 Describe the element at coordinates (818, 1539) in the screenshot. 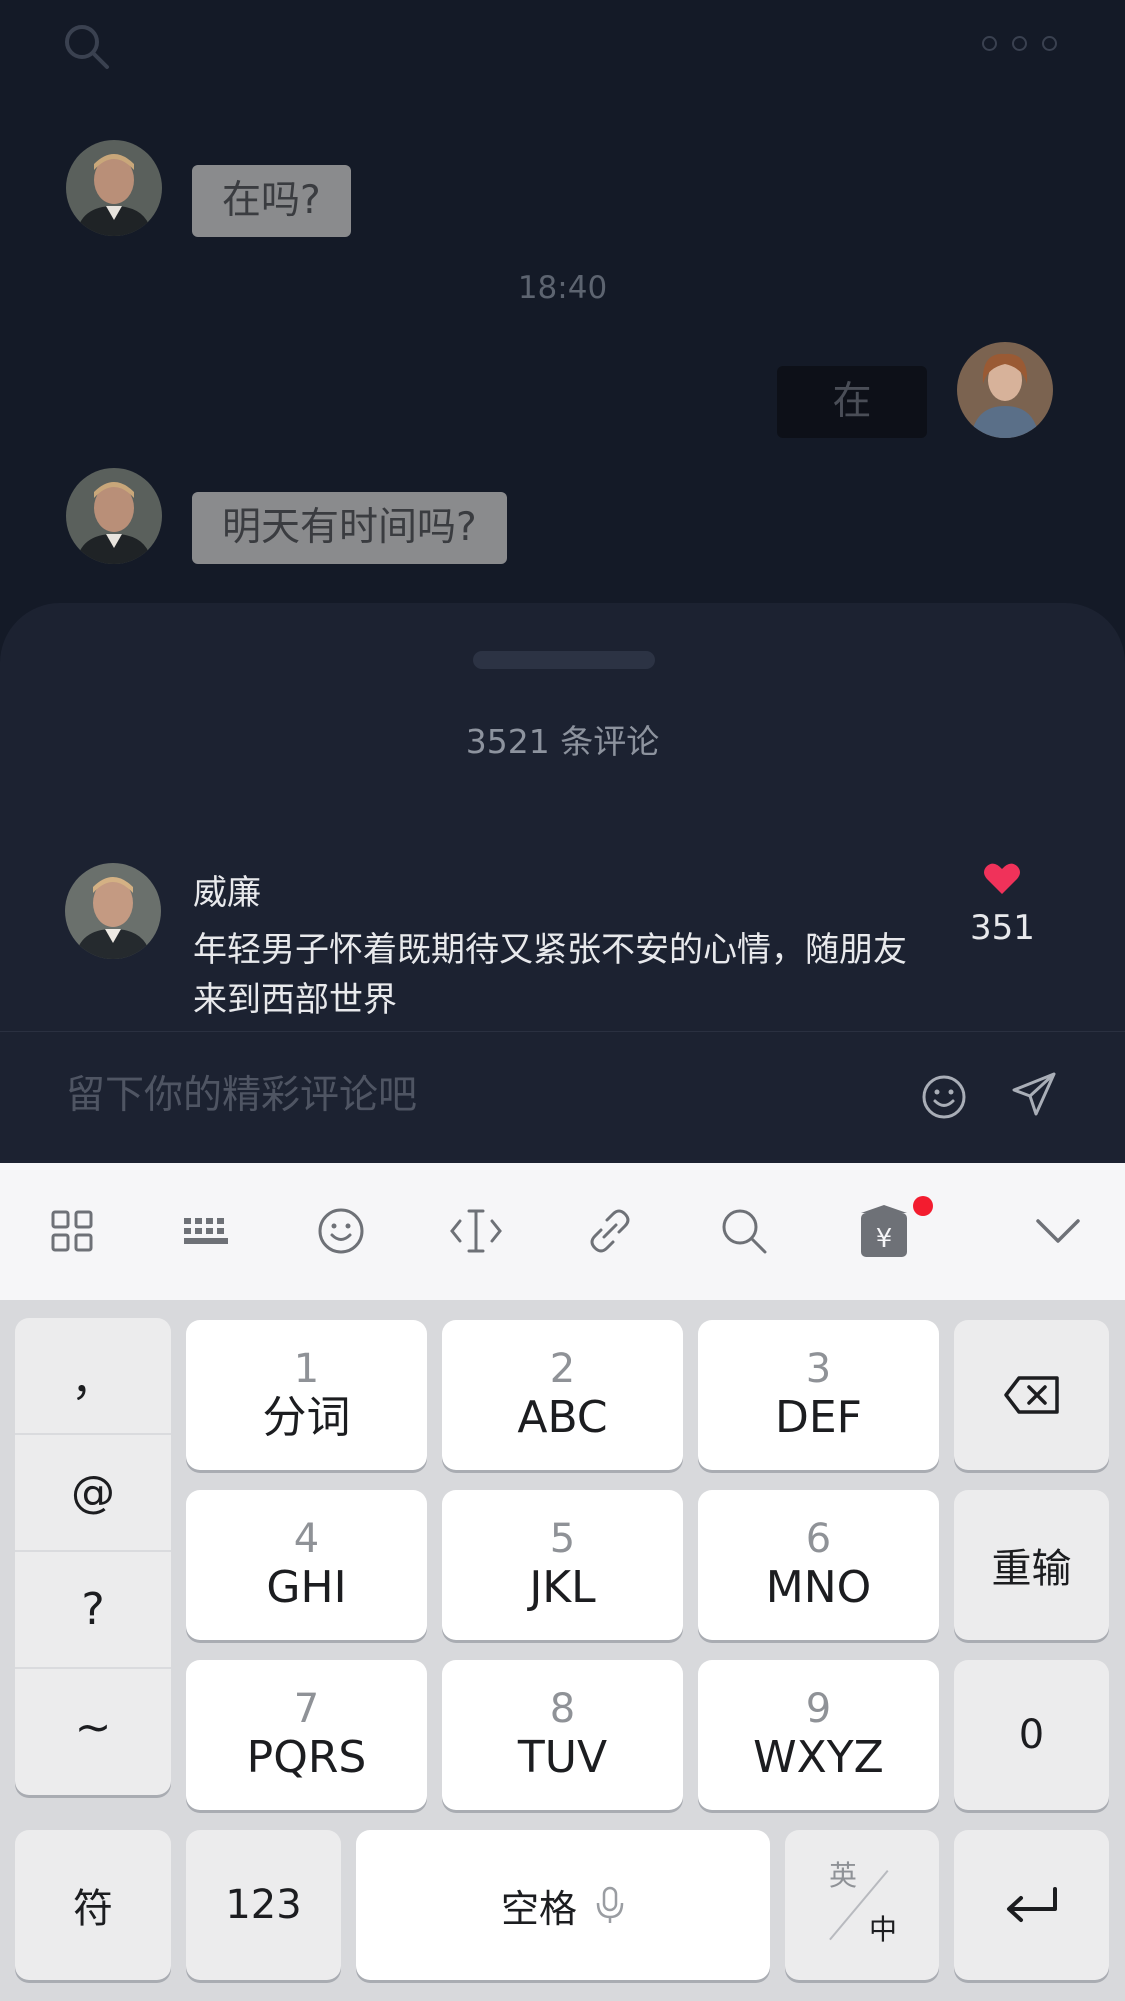

I see `key-number: 6` at that location.